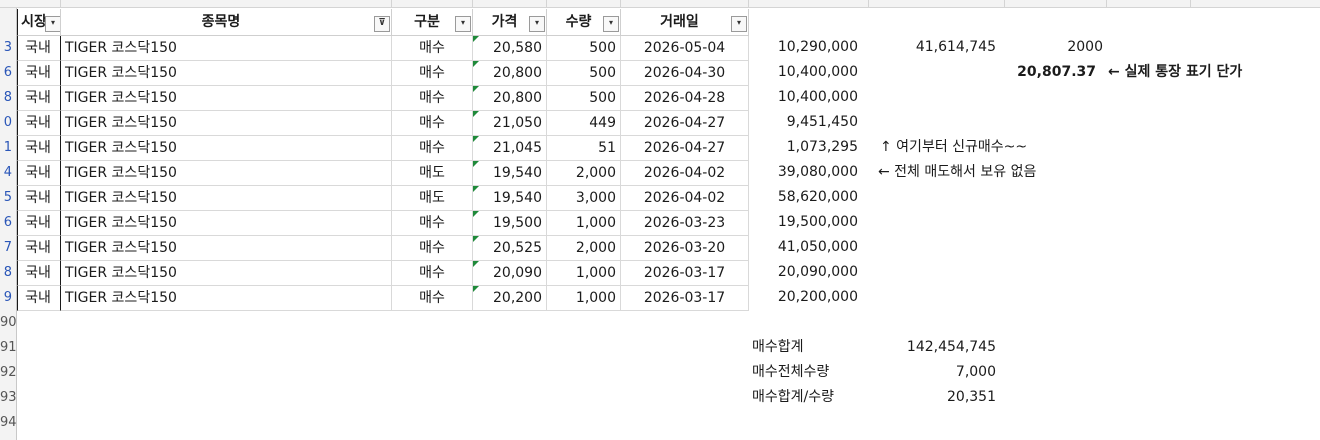 This screenshot has width=1320, height=440. What do you see at coordinates (804, 172) in the screenshot?
I see `cell-amount: 39,080,000` at bounding box center [804, 172].